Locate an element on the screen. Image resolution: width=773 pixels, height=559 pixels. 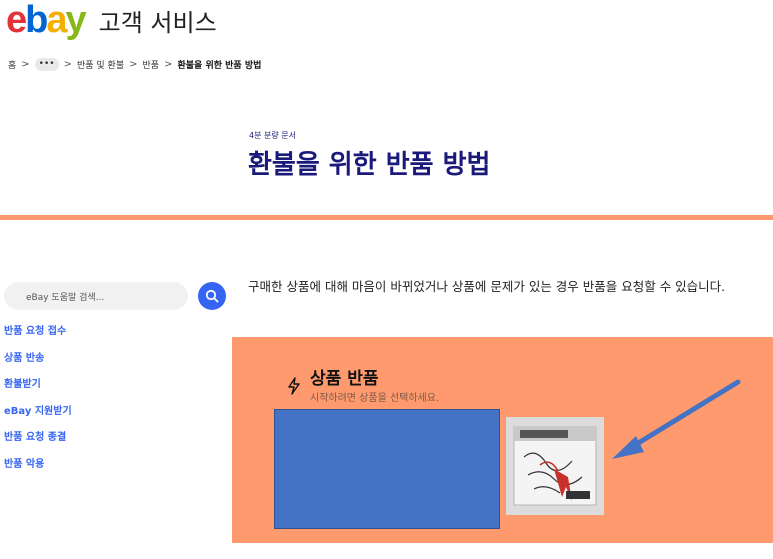
breadcrumb-returns: 반품 is located at coordinates (151, 64).